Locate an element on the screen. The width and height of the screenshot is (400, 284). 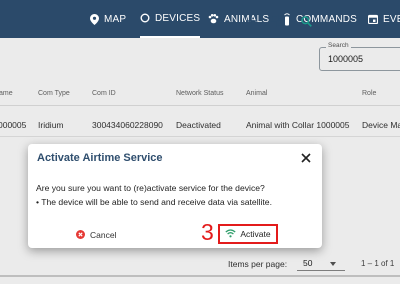
close-icon is located at coordinates (306, 157).